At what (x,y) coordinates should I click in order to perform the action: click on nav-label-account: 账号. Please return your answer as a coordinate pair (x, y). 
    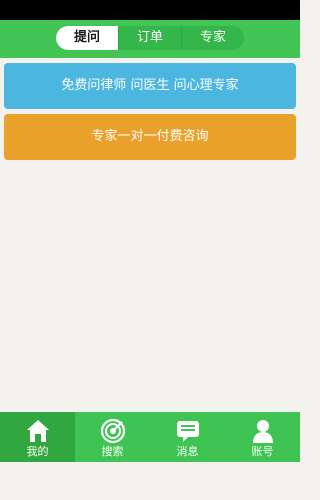
    Looking at the image, I should click on (262, 451).